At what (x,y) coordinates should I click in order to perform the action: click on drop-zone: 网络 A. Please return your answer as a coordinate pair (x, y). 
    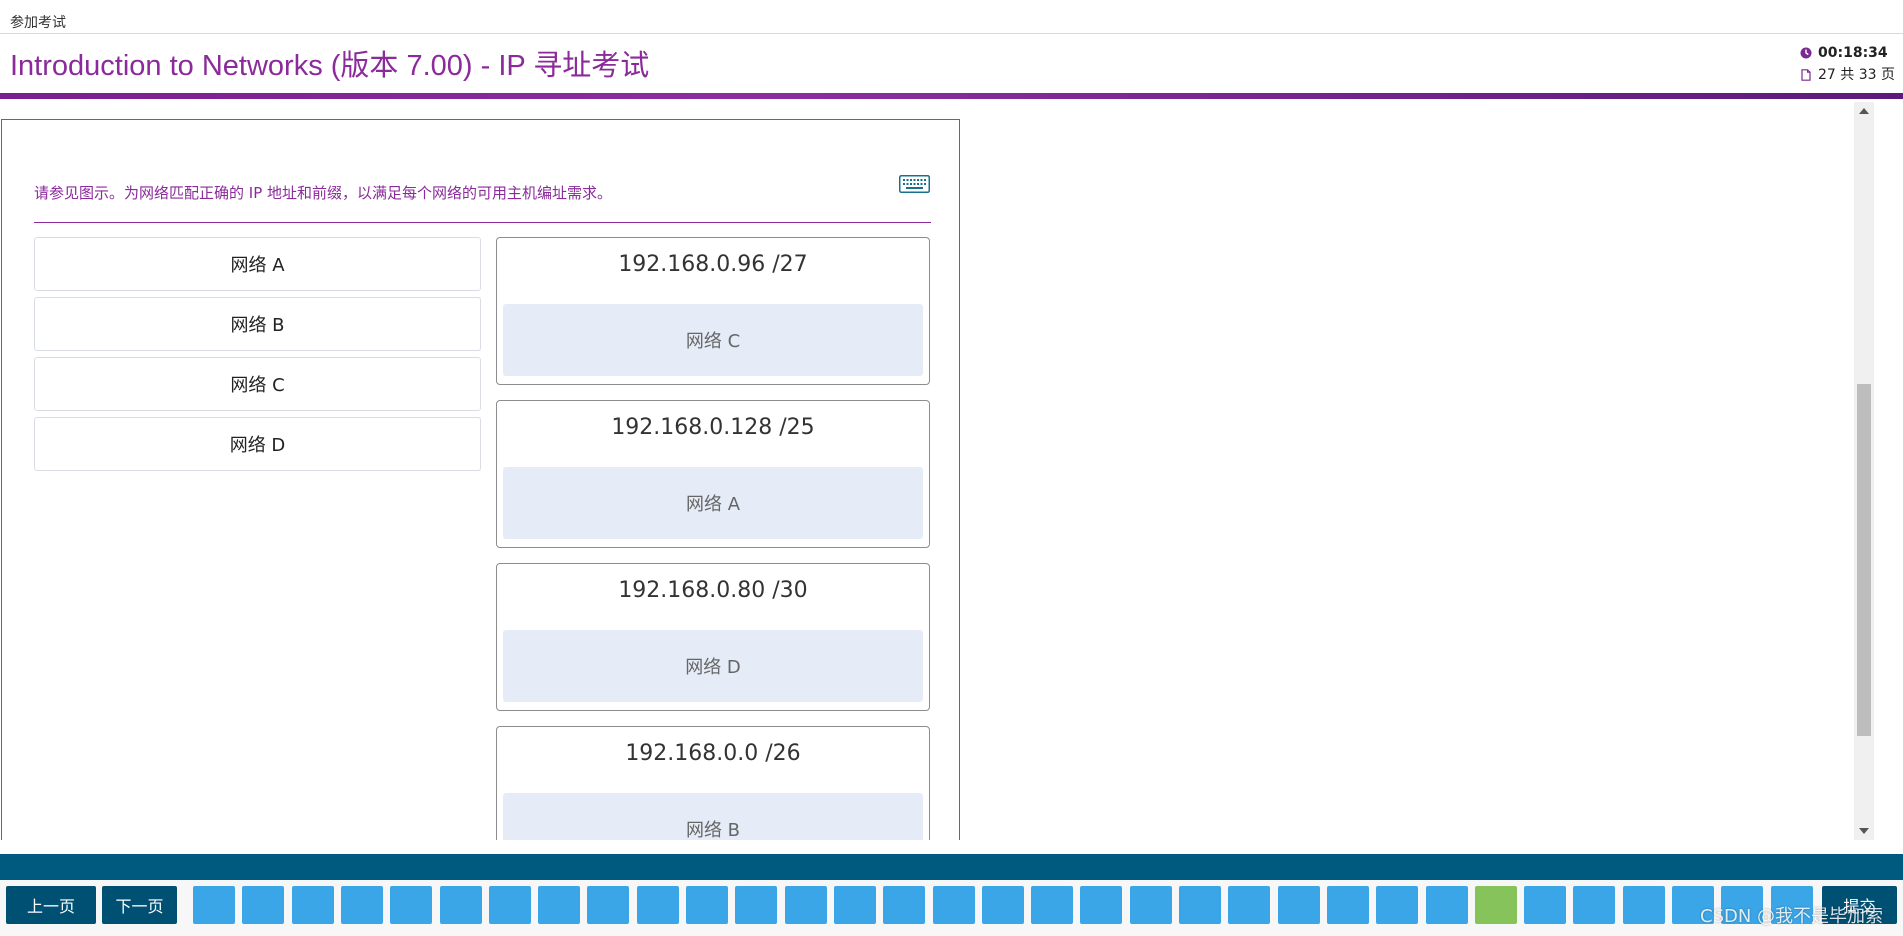
    Looking at the image, I should click on (713, 503).